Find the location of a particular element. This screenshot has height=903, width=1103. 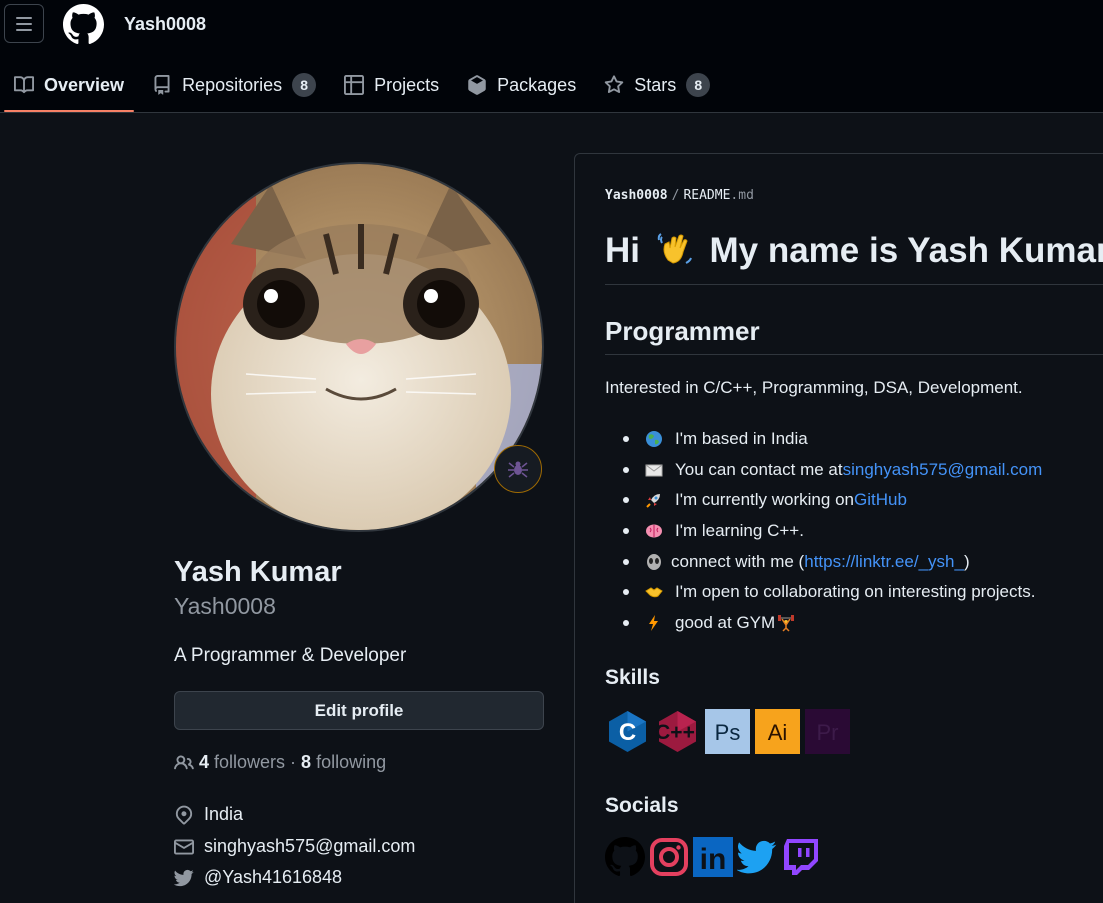

waving-hand-icon is located at coordinates (674, 248).